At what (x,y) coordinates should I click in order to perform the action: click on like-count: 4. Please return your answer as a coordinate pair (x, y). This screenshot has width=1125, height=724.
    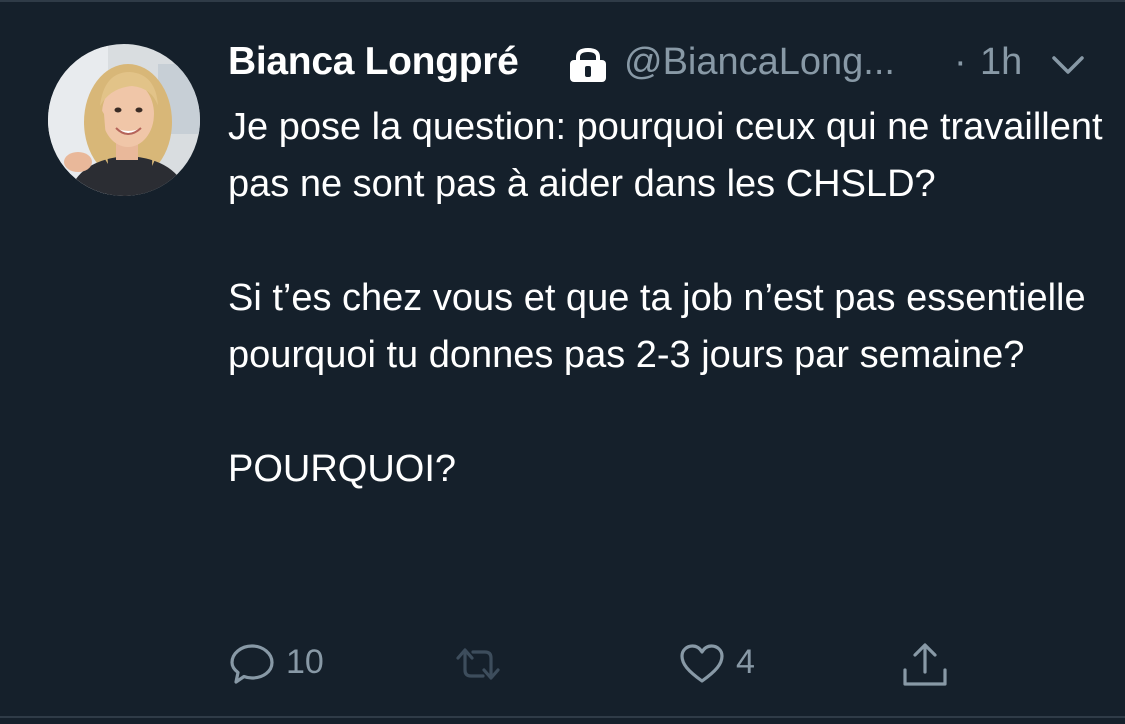
    Looking at the image, I should click on (745, 662).